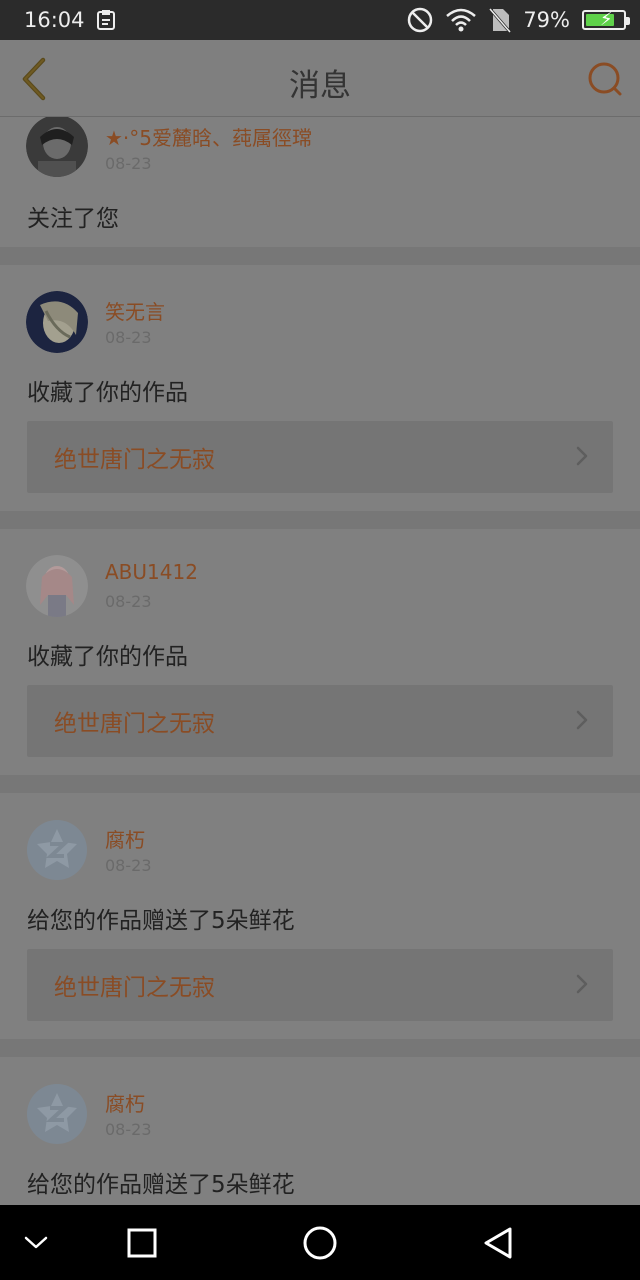 This screenshot has width=640, height=1280. What do you see at coordinates (73, 219) in the screenshot?
I see `action-text: 关注了您` at bounding box center [73, 219].